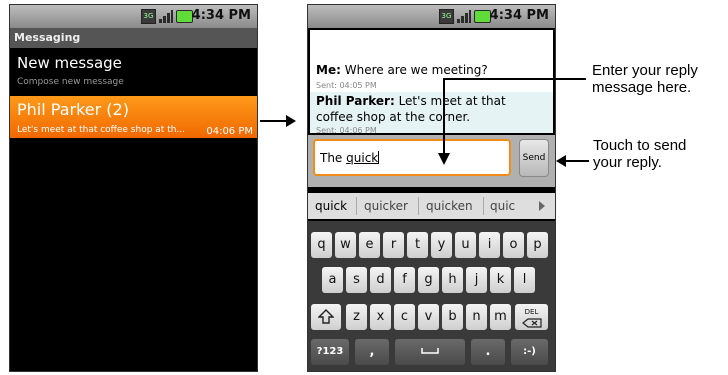 This screenshot has height=375, width=728. What do you see at coordinates (379, 157) in the screenshot?
I see `text-cursor` at bounding box center [379, 157].